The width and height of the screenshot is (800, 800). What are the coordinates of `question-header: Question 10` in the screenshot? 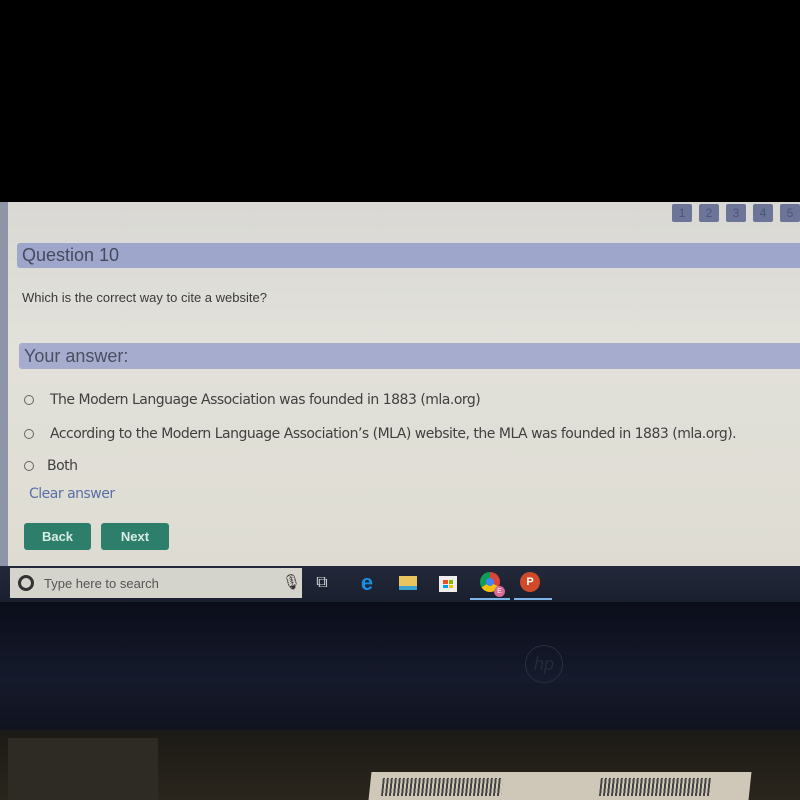 It's located at (408, 255).